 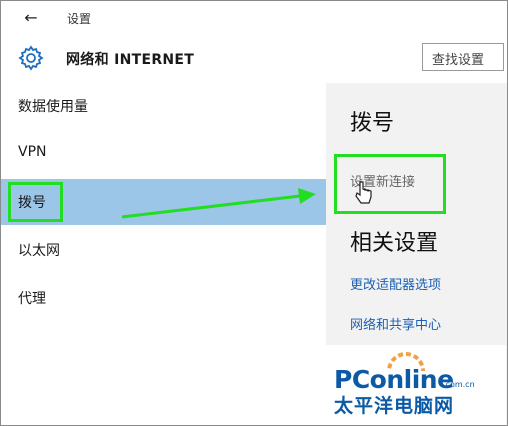 What do you see at coordinates (163, 250) in the screenshot?
I see `sidebar-item-ethernet: 以太网` at bounding box center [163, 250].